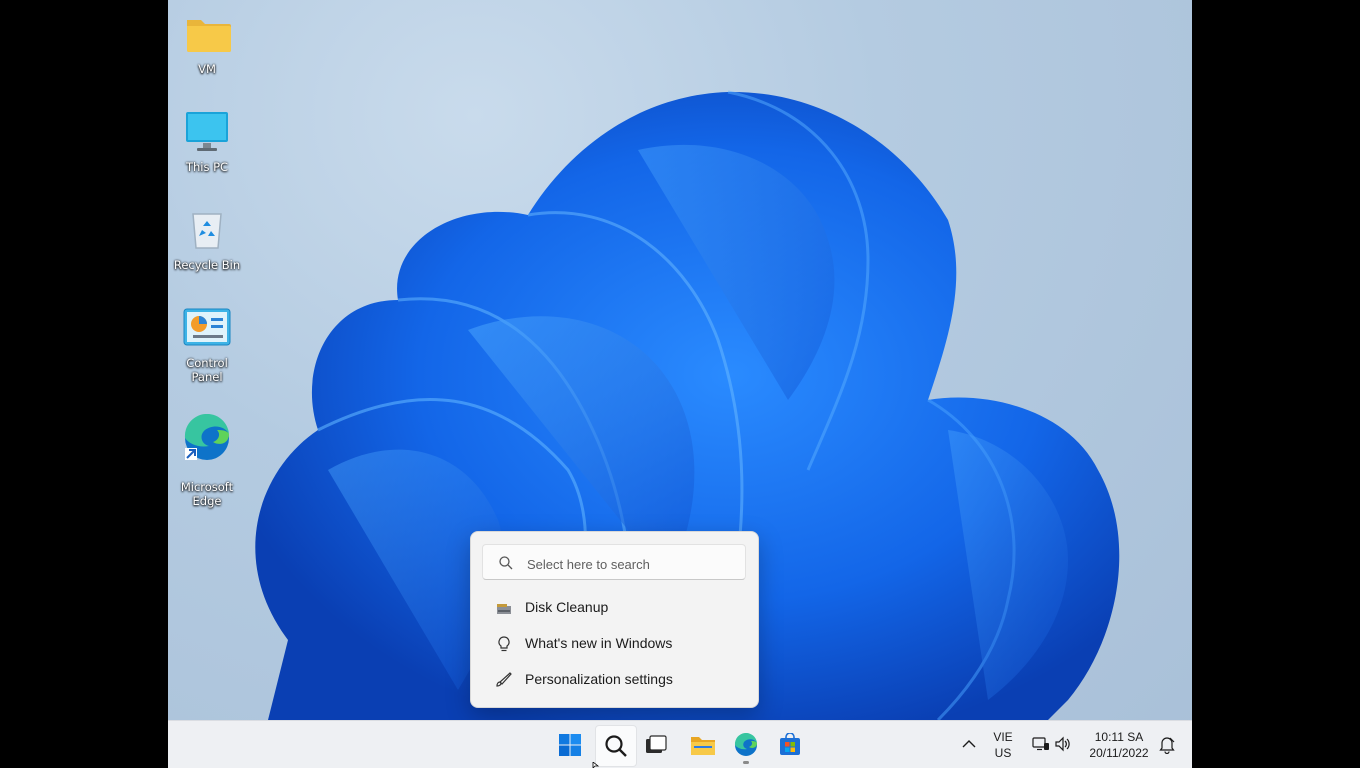 The height and width of the screenshot is (768, 1360). What do you see at coordinates (969, 744) in the screenshot?
I see `chevron-up-icon` at bounding box center [969, 744].